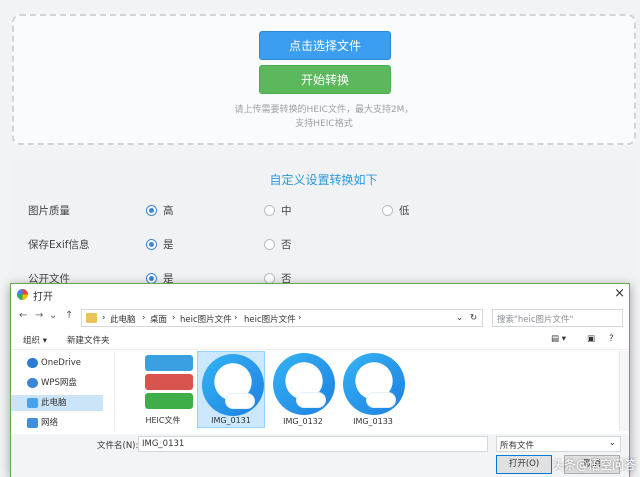 Image resolution: width=640 pixels, height=477 pixels. Describe the element at coordinates (118, 446) in the screenshot. I see `filename-label: 文件名(N):` at that location.